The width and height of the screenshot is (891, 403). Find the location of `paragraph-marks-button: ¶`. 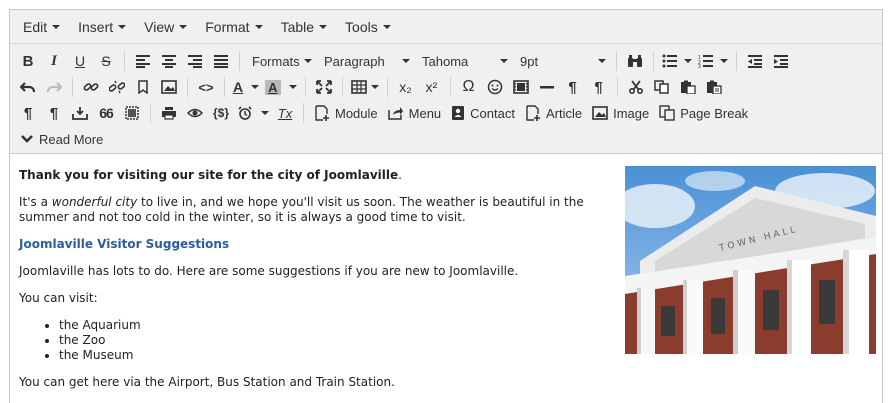

paragraph-marks-button: ¶ is located at coordinates (28, 113).